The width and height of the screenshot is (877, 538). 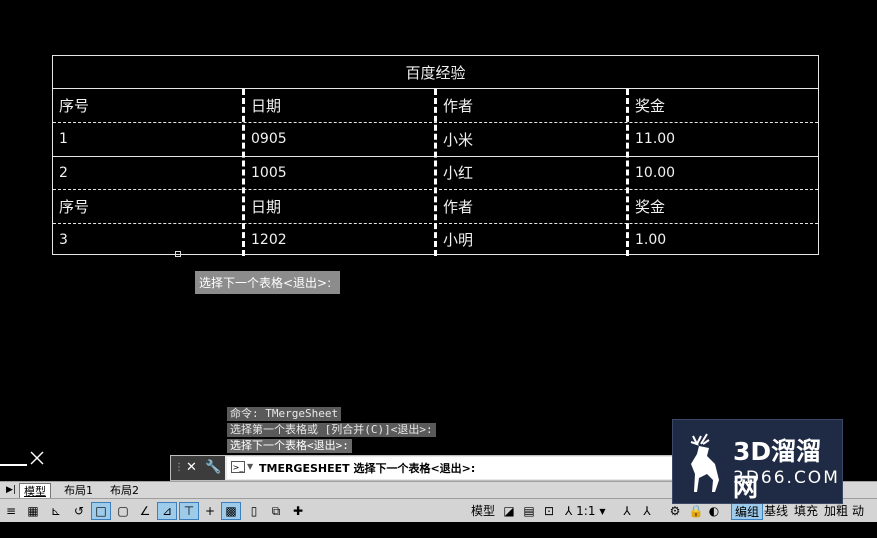 I want to click on command-history-line: 选择第一个表格或 [列合并(C)]<退出>:, so click(x=331, y=430).